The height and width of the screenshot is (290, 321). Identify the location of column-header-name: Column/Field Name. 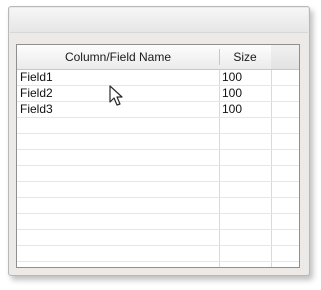
(118, 57).